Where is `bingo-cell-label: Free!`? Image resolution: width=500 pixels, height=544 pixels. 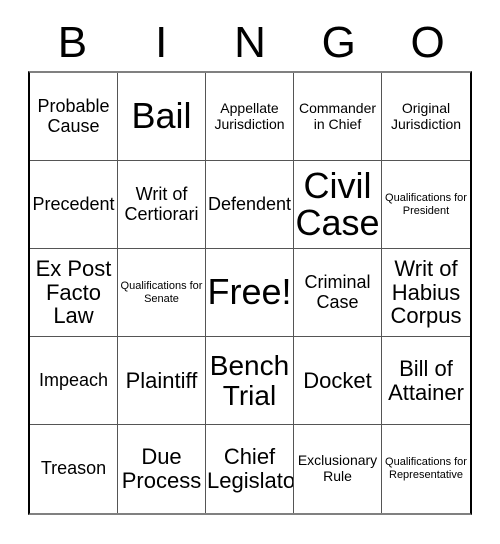 bingo-cell-label: Free! is located at coordinates (249, 292).